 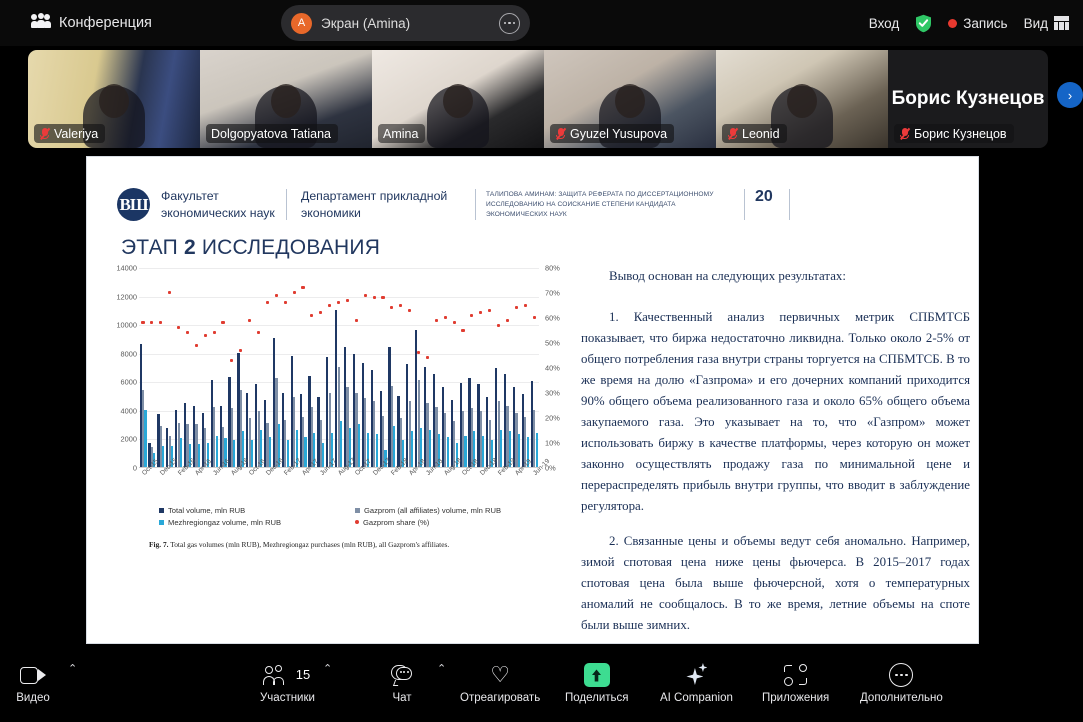 I want to click on chart-y-tick-label: 12000, so click(x=126, y=296).